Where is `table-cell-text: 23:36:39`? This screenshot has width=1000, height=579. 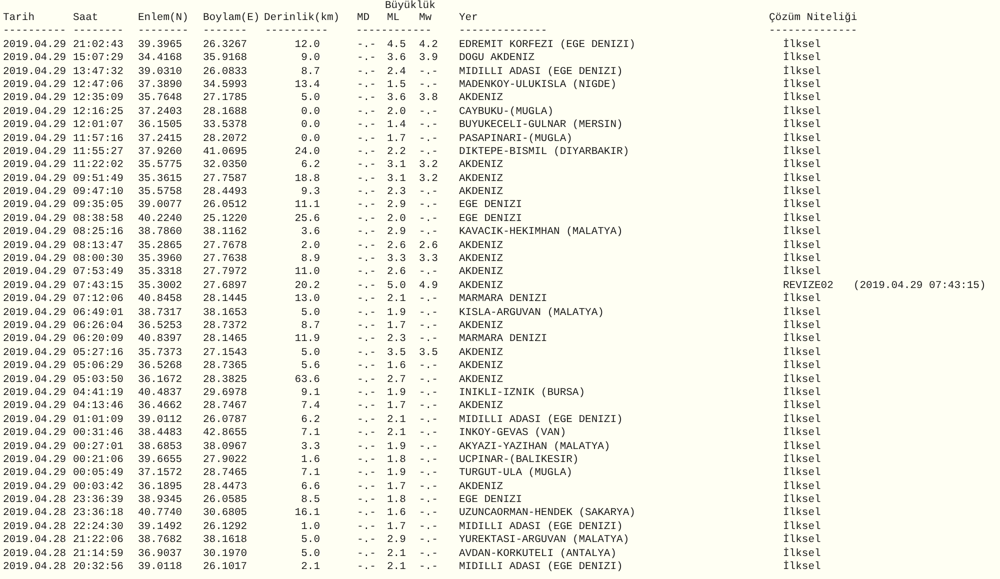
table-cell-text: 23:36:39 is located at coordinates (98, 501).